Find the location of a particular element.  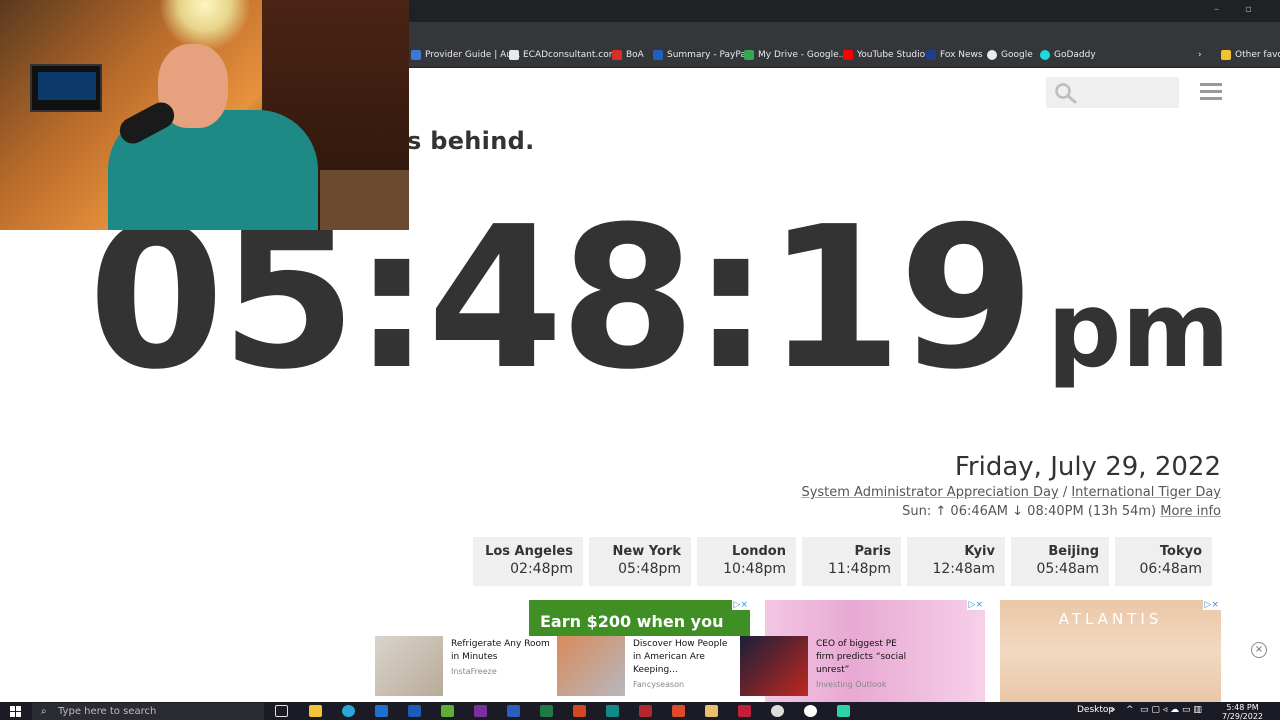

bookmark-ecadconsultant: ECADconsultant.com is located at coordinates (563, 55).